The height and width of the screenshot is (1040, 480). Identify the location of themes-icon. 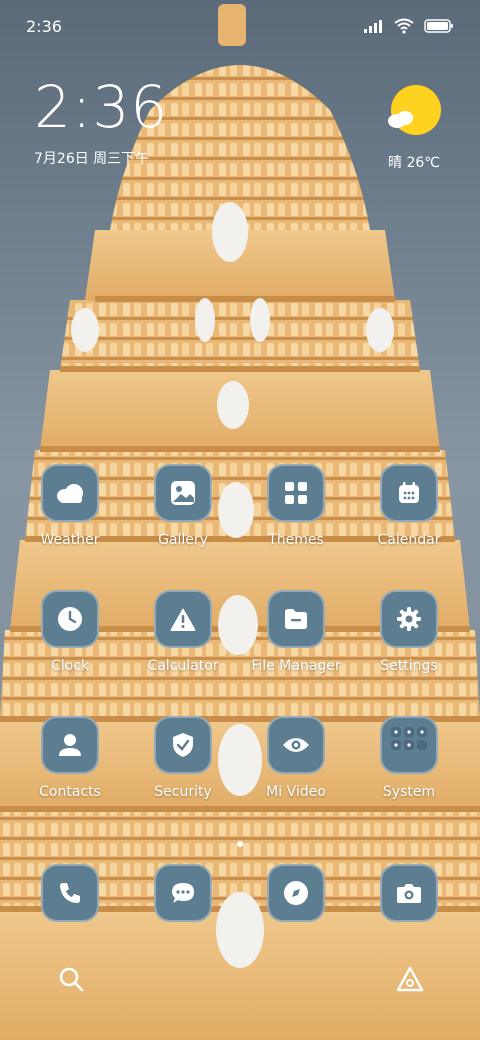
(296, 493).